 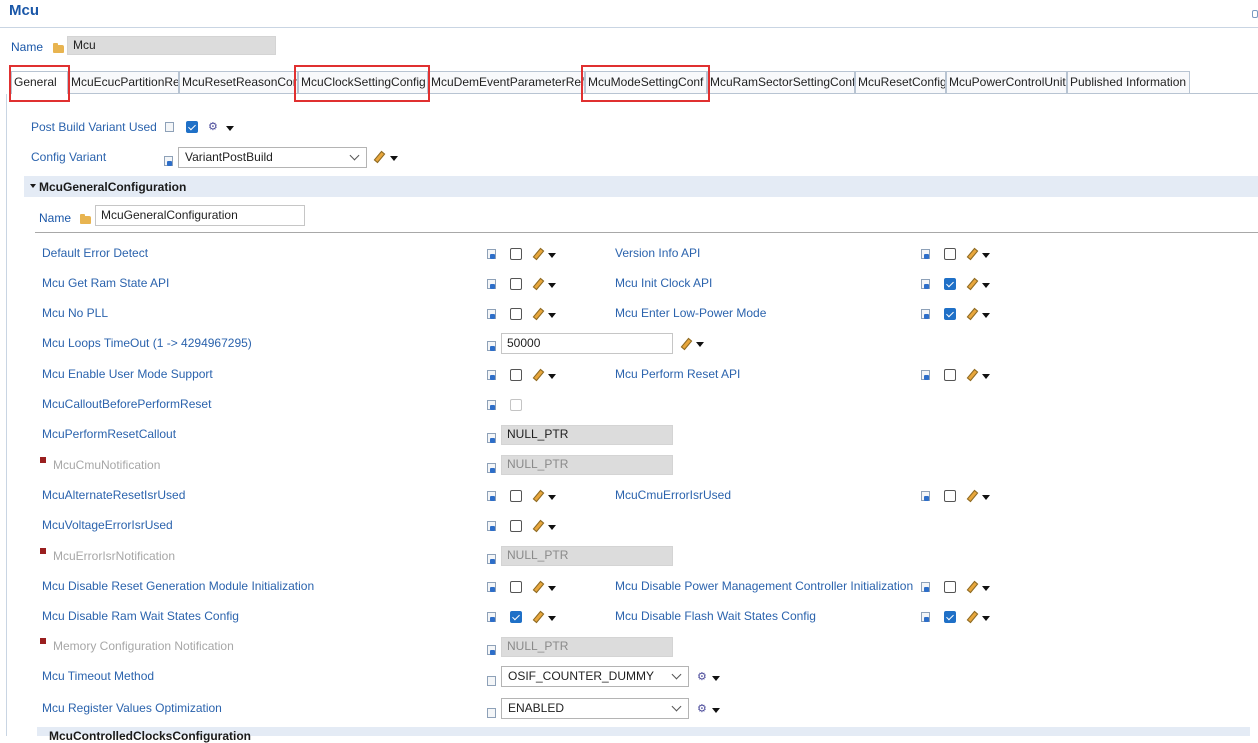 I want to click on timeout-method-value: OSIF_COUNTER_DUMMY, so click(x=581, y=676).